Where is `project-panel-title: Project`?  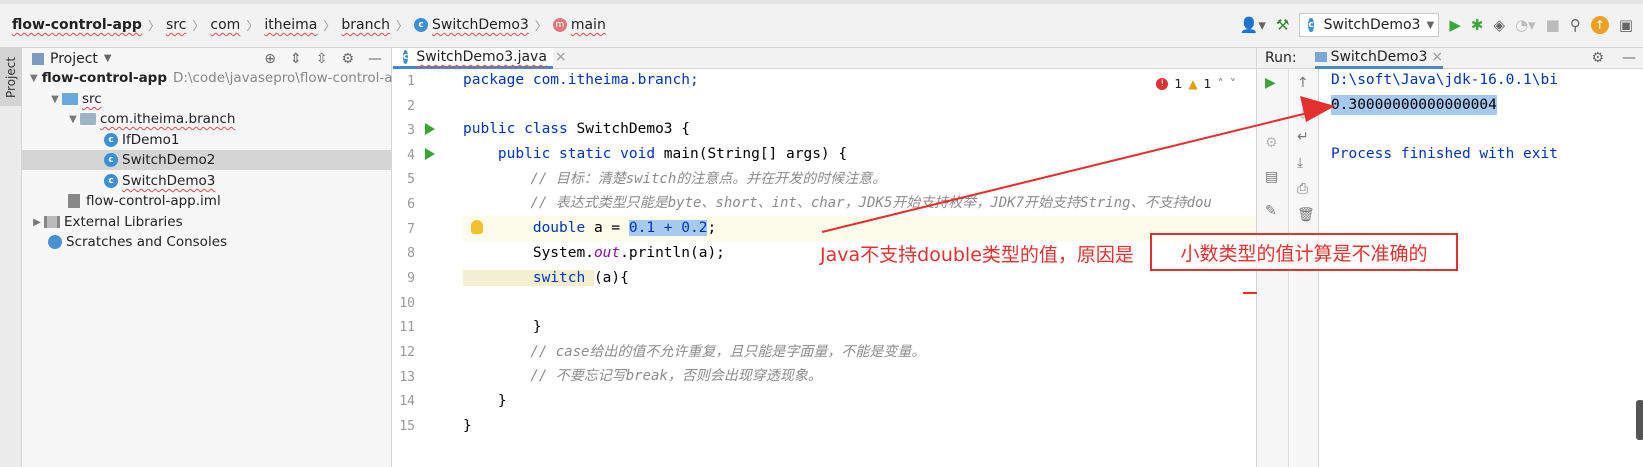 project-panel-title: Project is located at coordinates (74, 59).